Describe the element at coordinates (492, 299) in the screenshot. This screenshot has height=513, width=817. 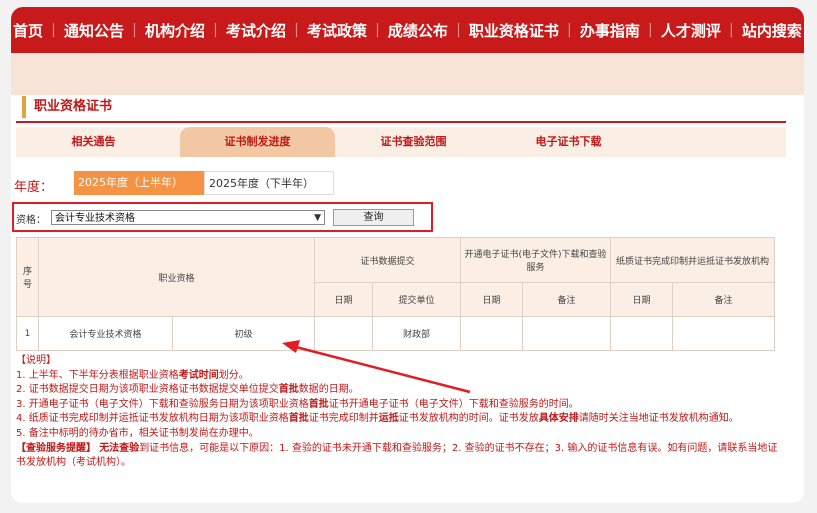
I see `col-ecert-date: 日期` at that location.